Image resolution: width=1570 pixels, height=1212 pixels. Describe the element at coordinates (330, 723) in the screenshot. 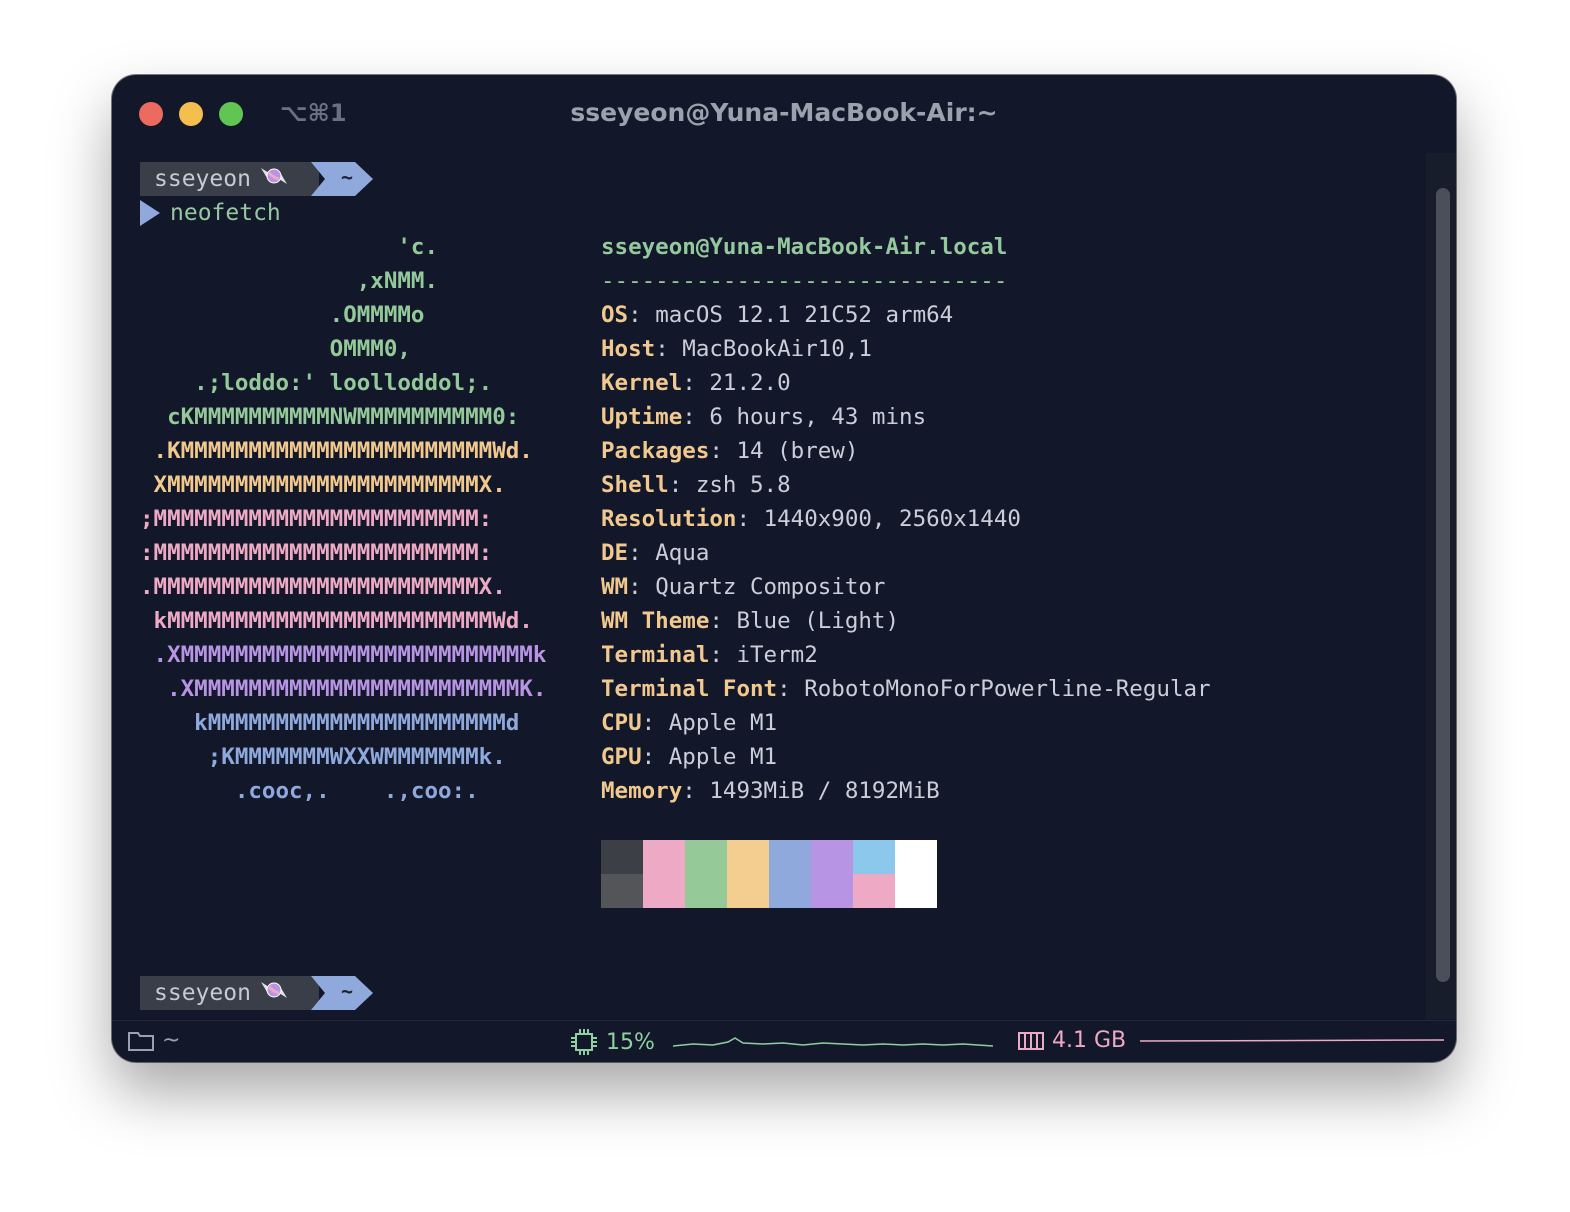

I see `logo-line: kMMMMMMMMMMMMMMMMMMMMMMd` at that location.